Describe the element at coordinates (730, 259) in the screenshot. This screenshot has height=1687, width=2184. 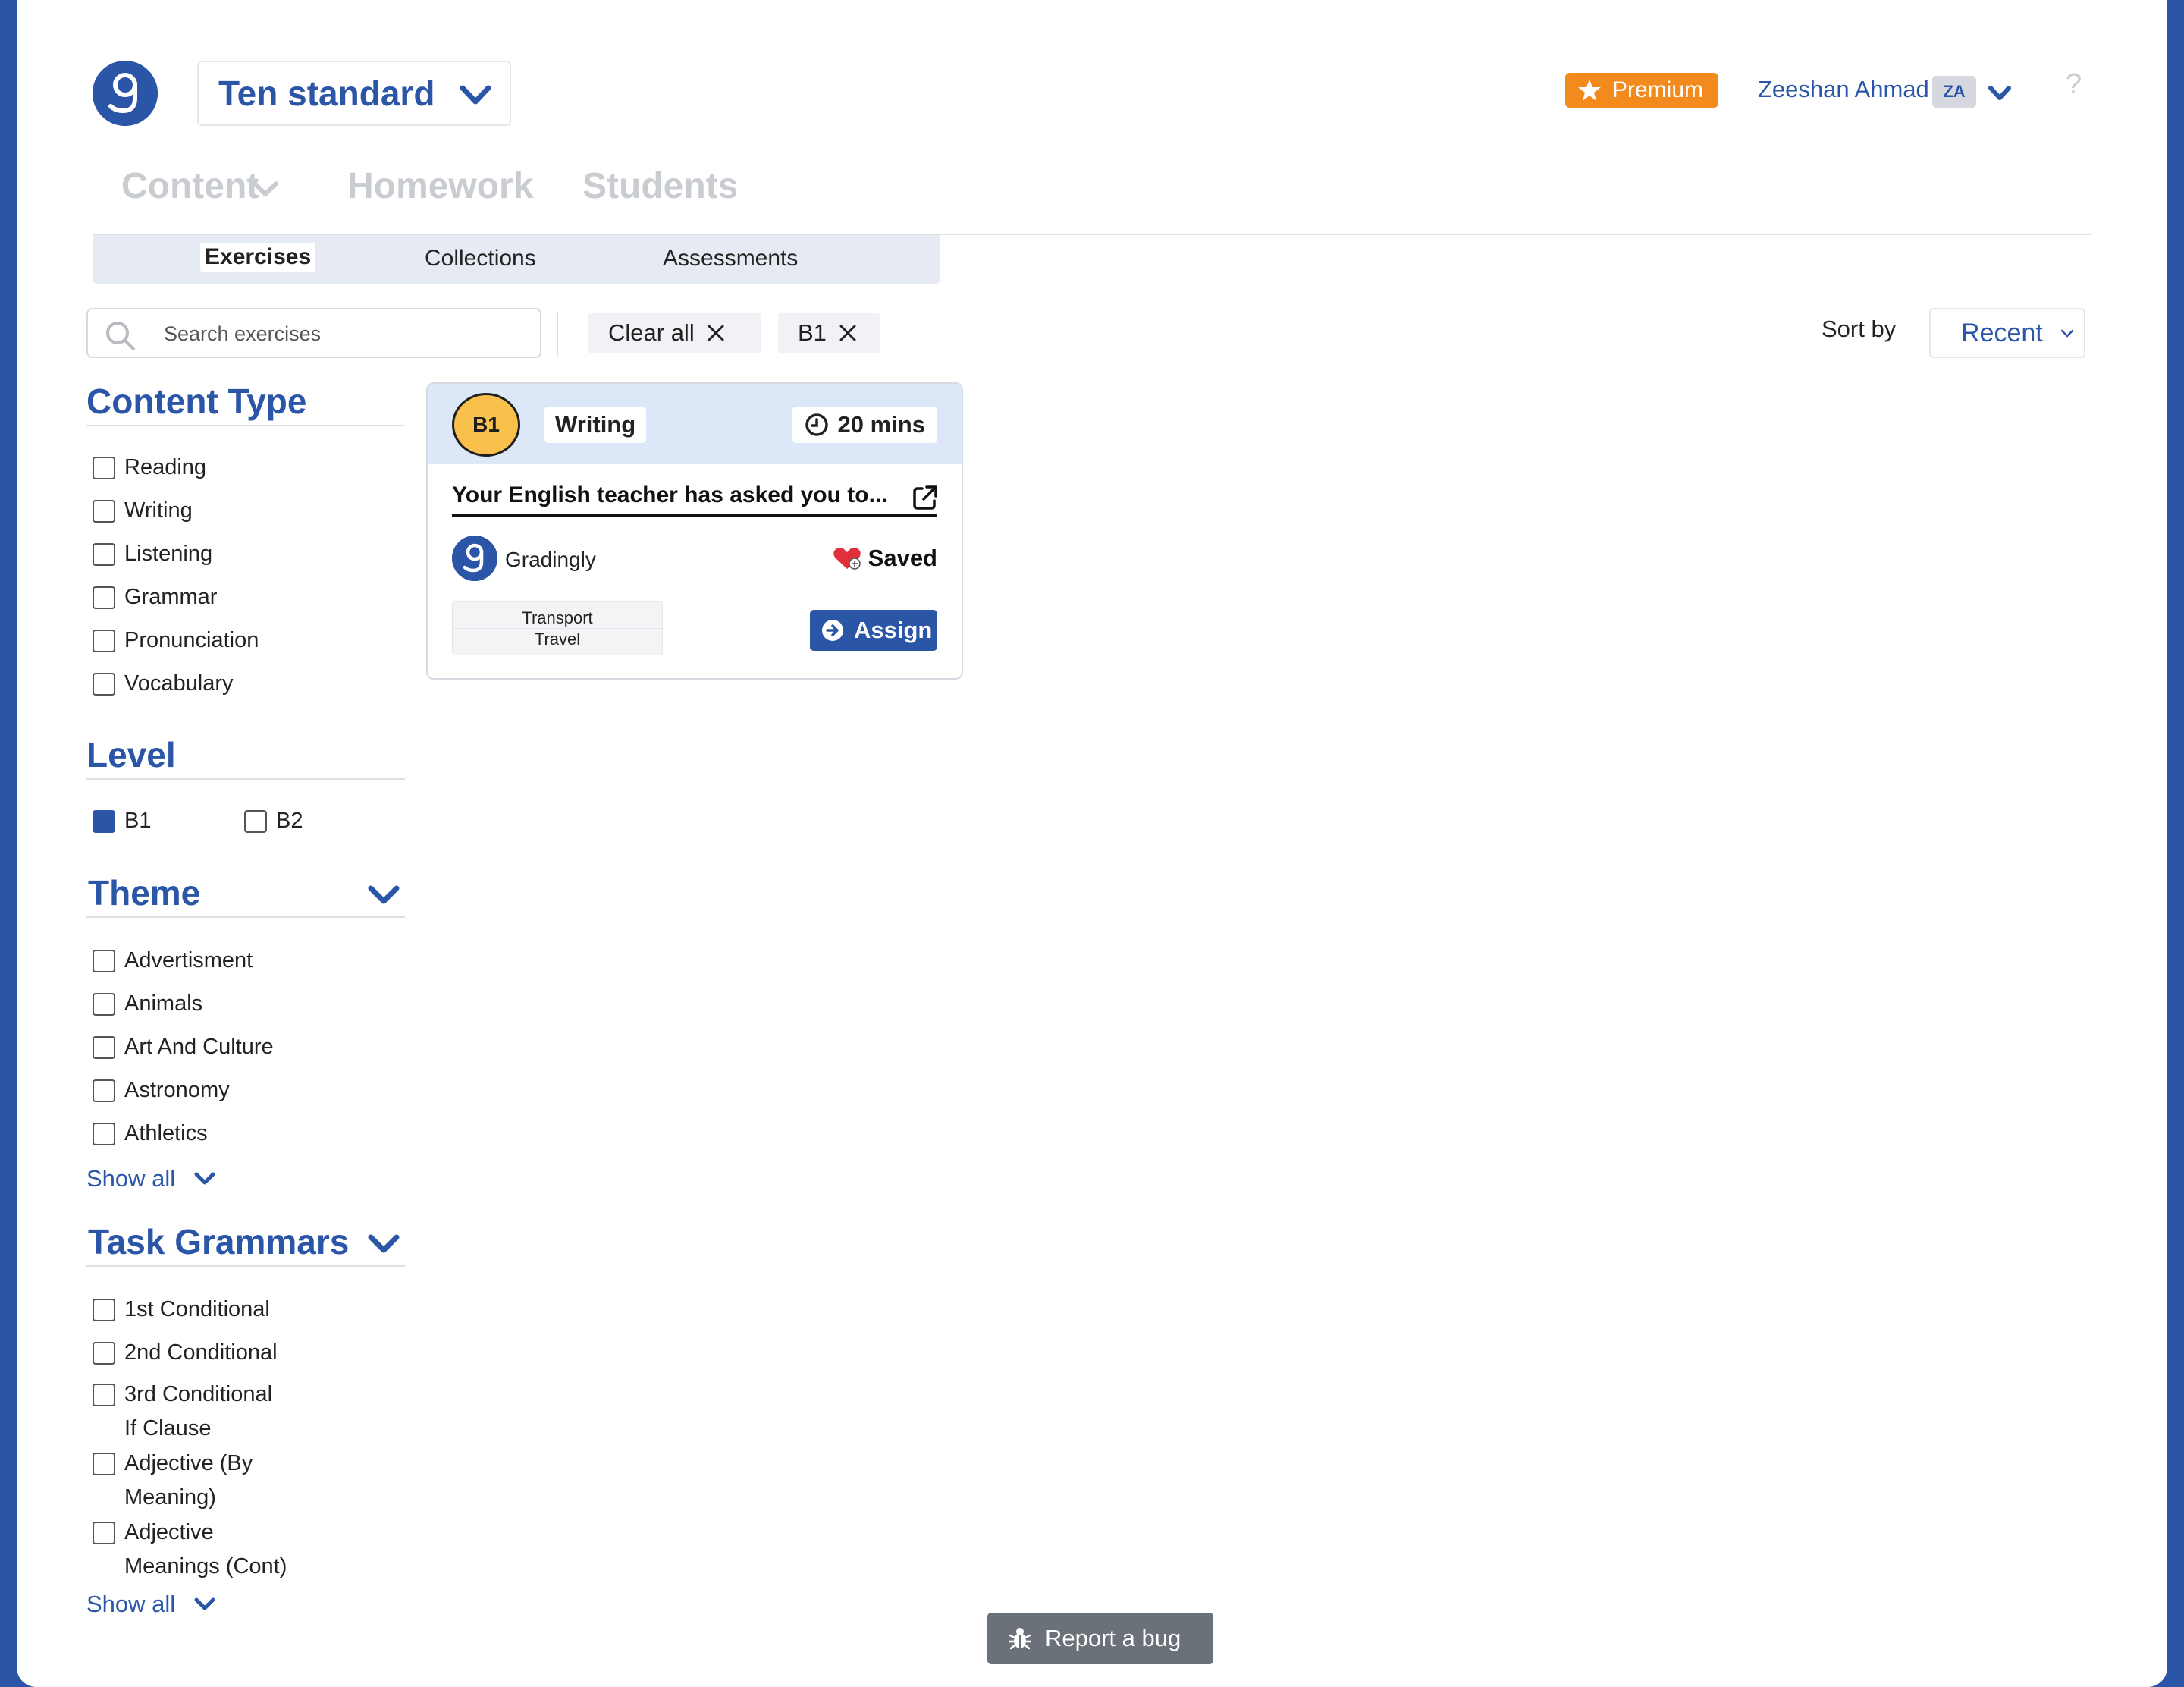
I see `tab-assessments: Assessments` at that location.